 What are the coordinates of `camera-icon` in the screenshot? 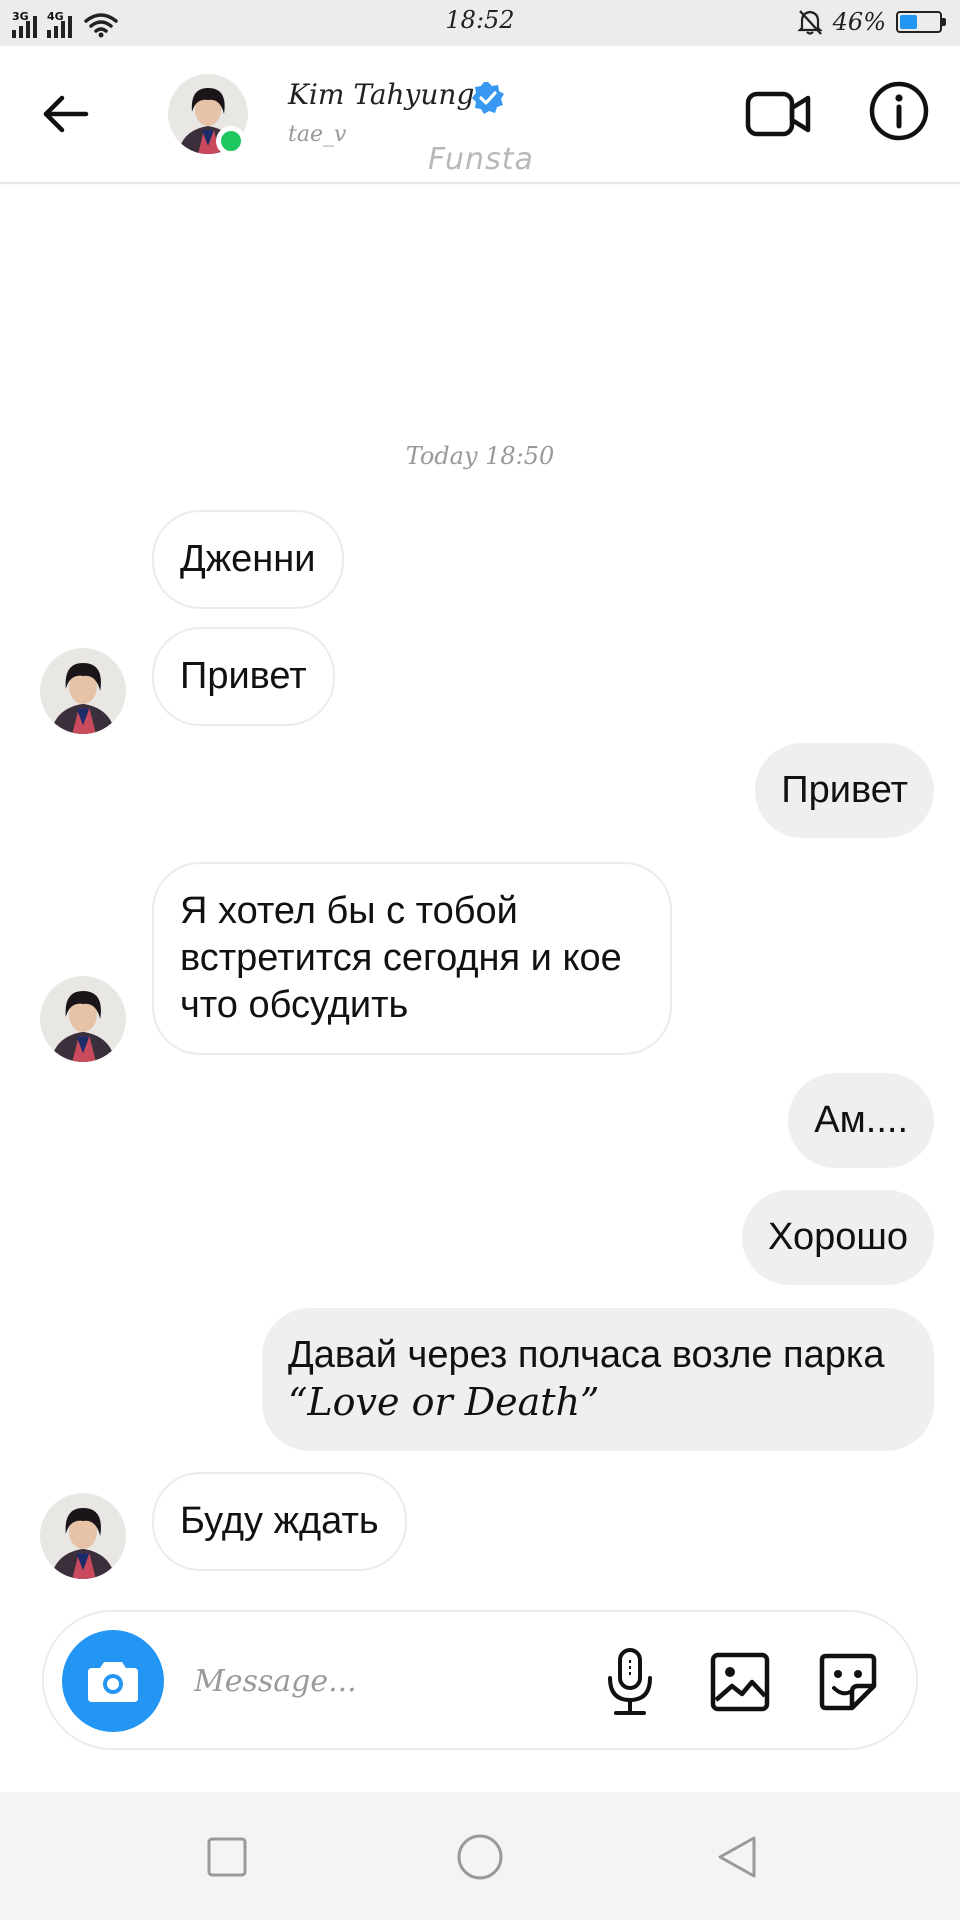 It's located at (113, 1682).